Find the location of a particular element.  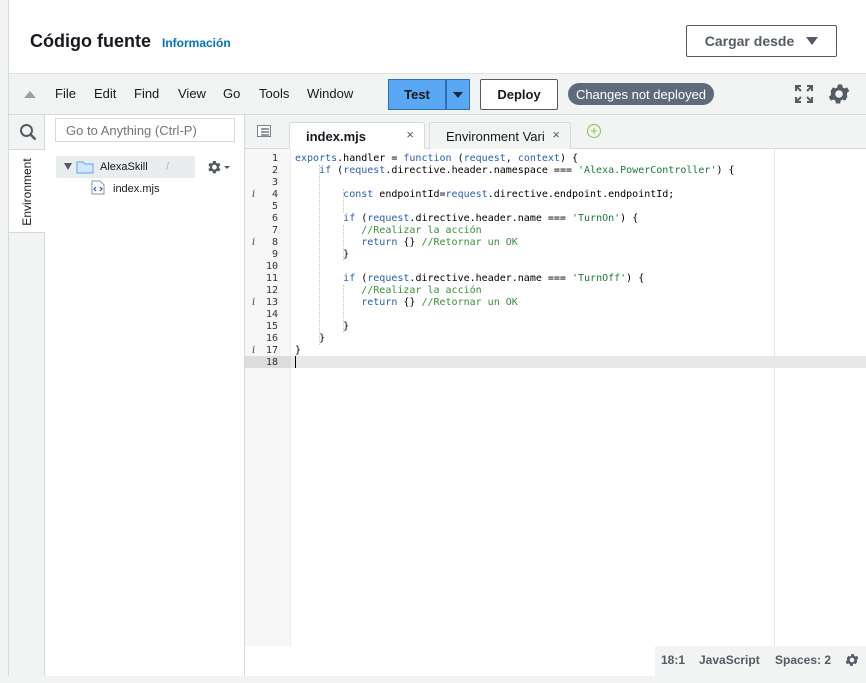

environment-tab-label: Environment is located at coordinates (27, 192).